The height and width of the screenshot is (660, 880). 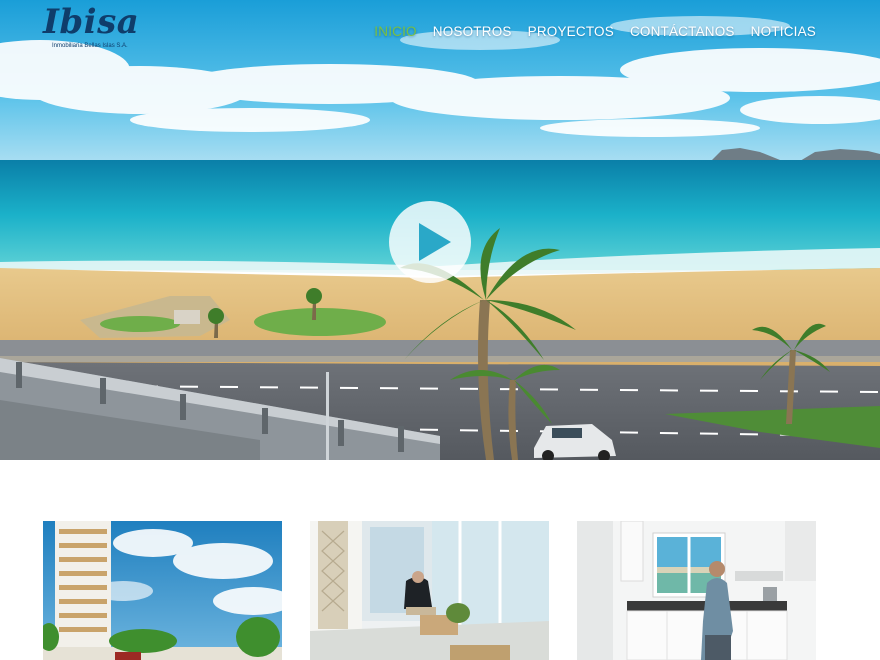 What do you see at coordinates (783, 31) in the screenshot?
I see `nav-item-noticias: NOTICIAS` at bounding box center [783, 31].